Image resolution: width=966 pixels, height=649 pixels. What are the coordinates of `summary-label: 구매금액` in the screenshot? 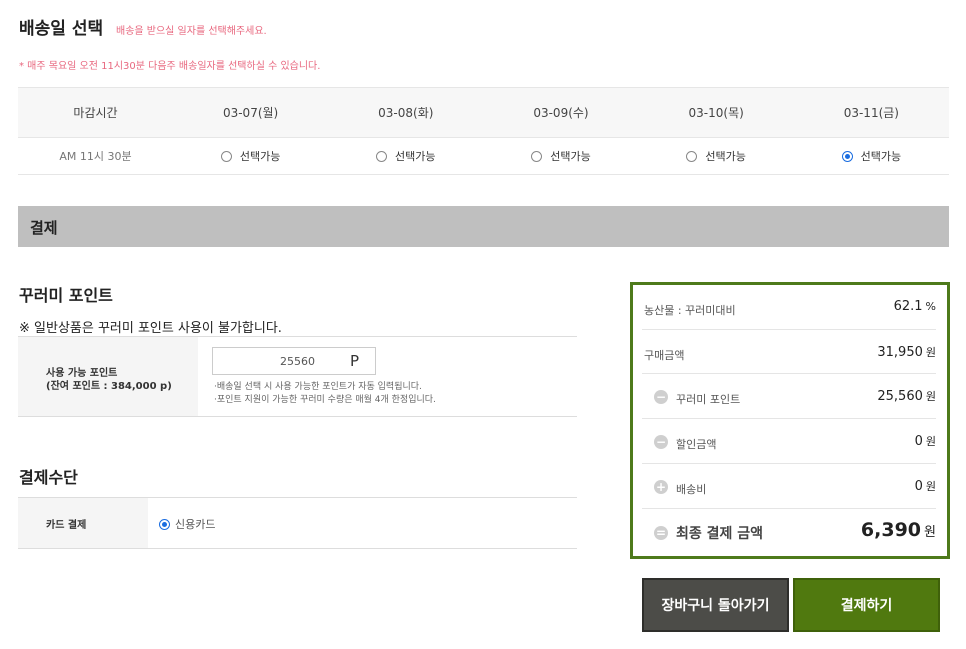 It's located at (664, 355).